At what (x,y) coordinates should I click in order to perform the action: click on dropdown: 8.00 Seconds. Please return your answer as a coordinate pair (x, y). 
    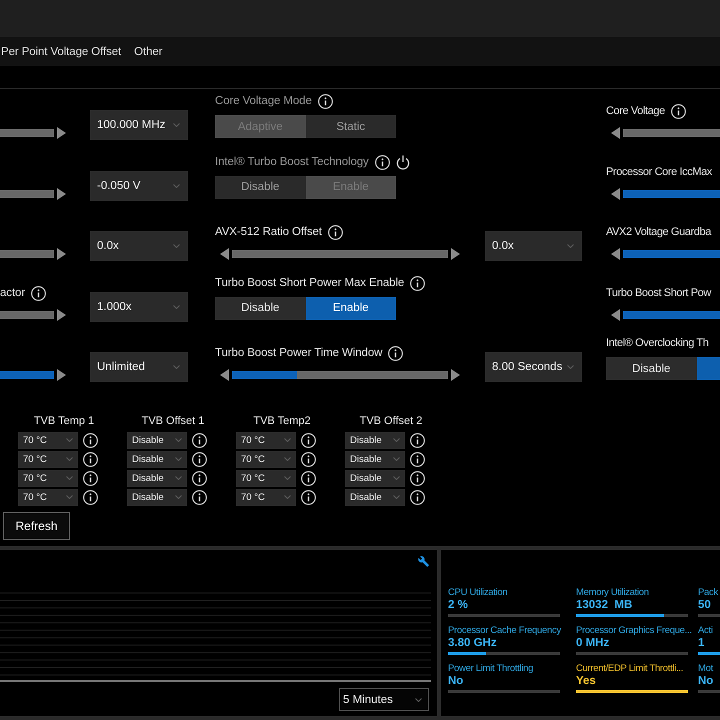
    Looking at the image, I should click on (533, 367).